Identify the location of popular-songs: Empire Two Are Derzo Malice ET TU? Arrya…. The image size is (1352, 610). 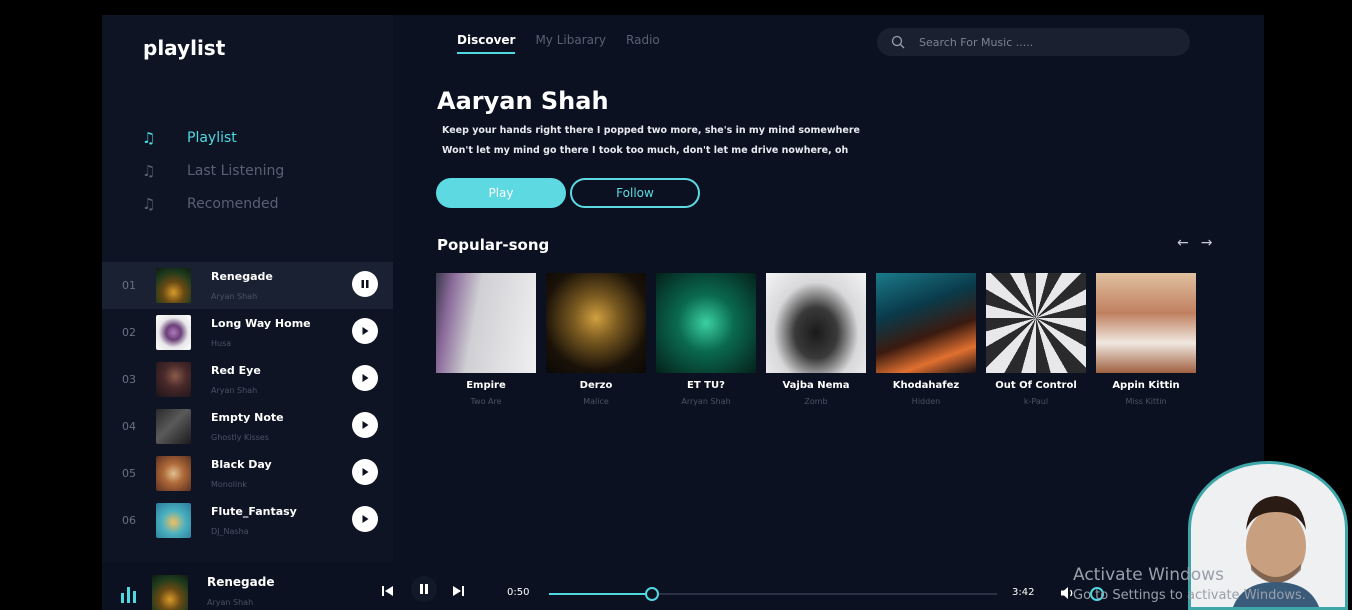
(816, 339).